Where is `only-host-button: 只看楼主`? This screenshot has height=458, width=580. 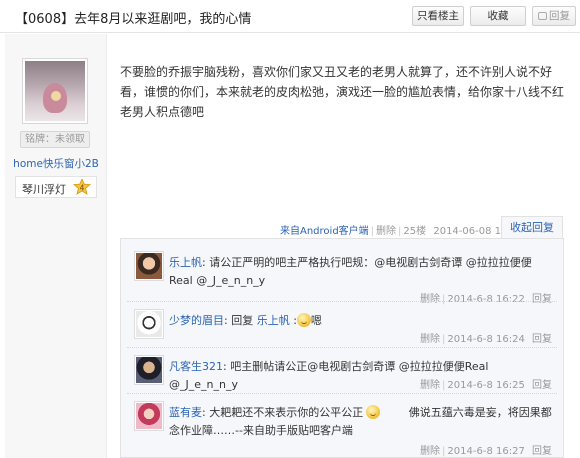 only-host-button: 只看楼主 is located at coordinates (438, 16).